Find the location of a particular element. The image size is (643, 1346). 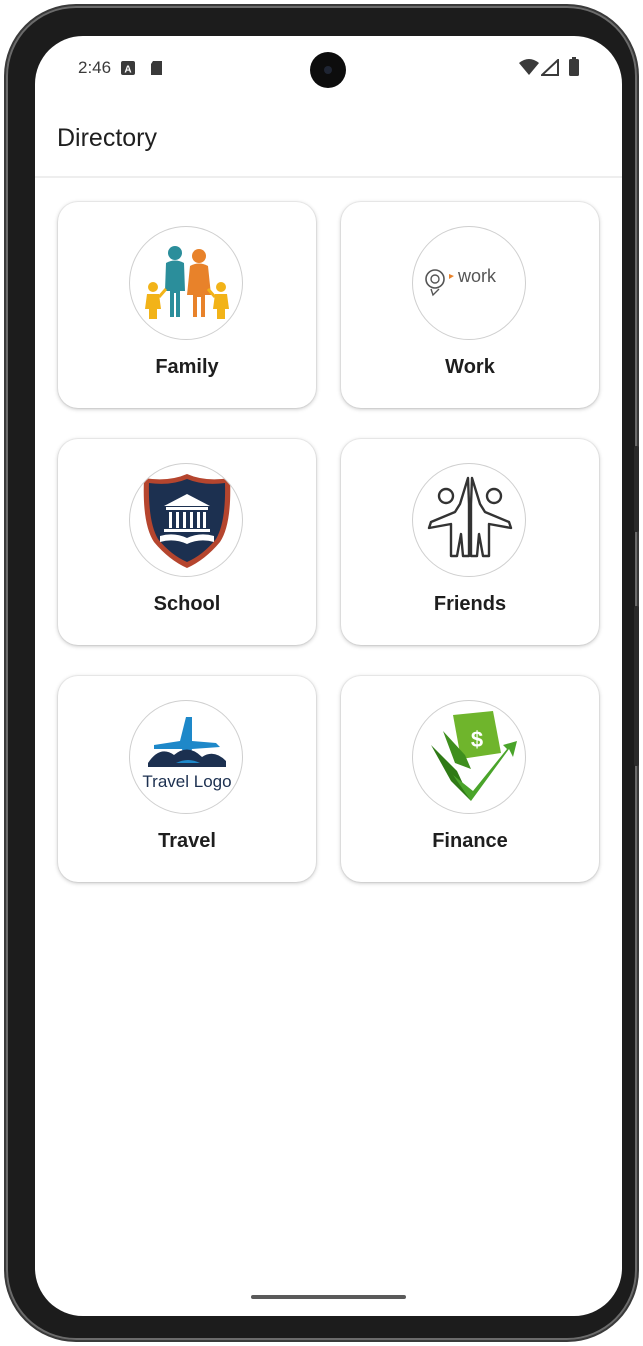

svg-text: A is located at coordinates (127, 70).